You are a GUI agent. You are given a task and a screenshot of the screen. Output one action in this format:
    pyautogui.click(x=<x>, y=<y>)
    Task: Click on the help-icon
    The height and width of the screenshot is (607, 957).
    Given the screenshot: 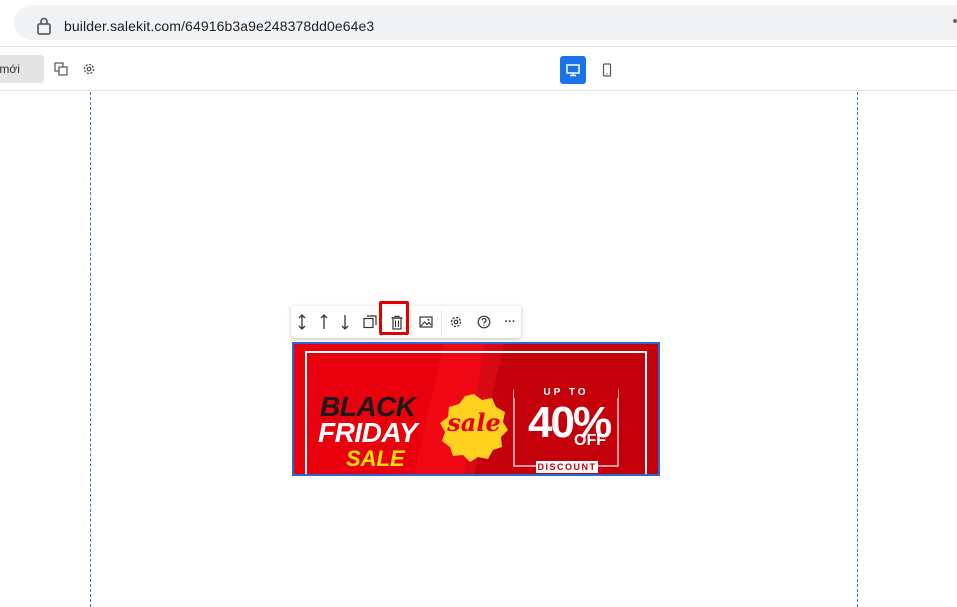 What is the action you would take?
    pyautogui.click(x=484, y=322)
    